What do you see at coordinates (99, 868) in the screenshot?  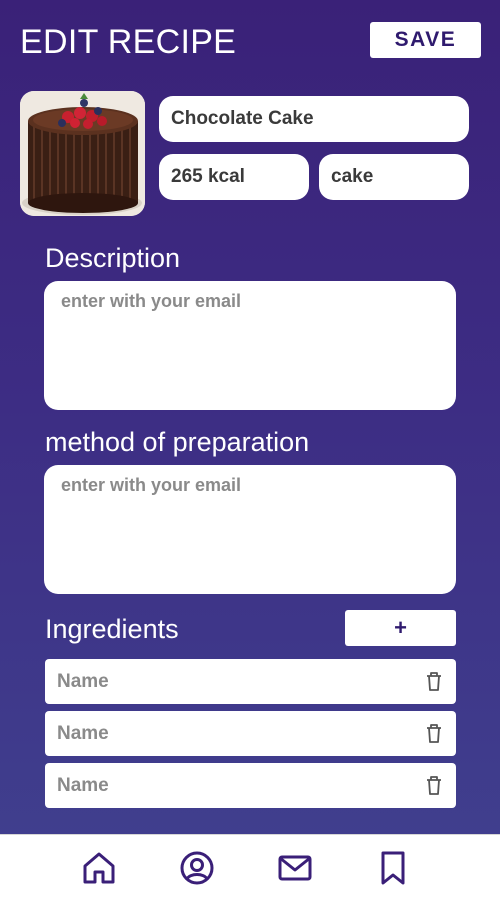 I see `home-icon` at bounding box center [99, 868].